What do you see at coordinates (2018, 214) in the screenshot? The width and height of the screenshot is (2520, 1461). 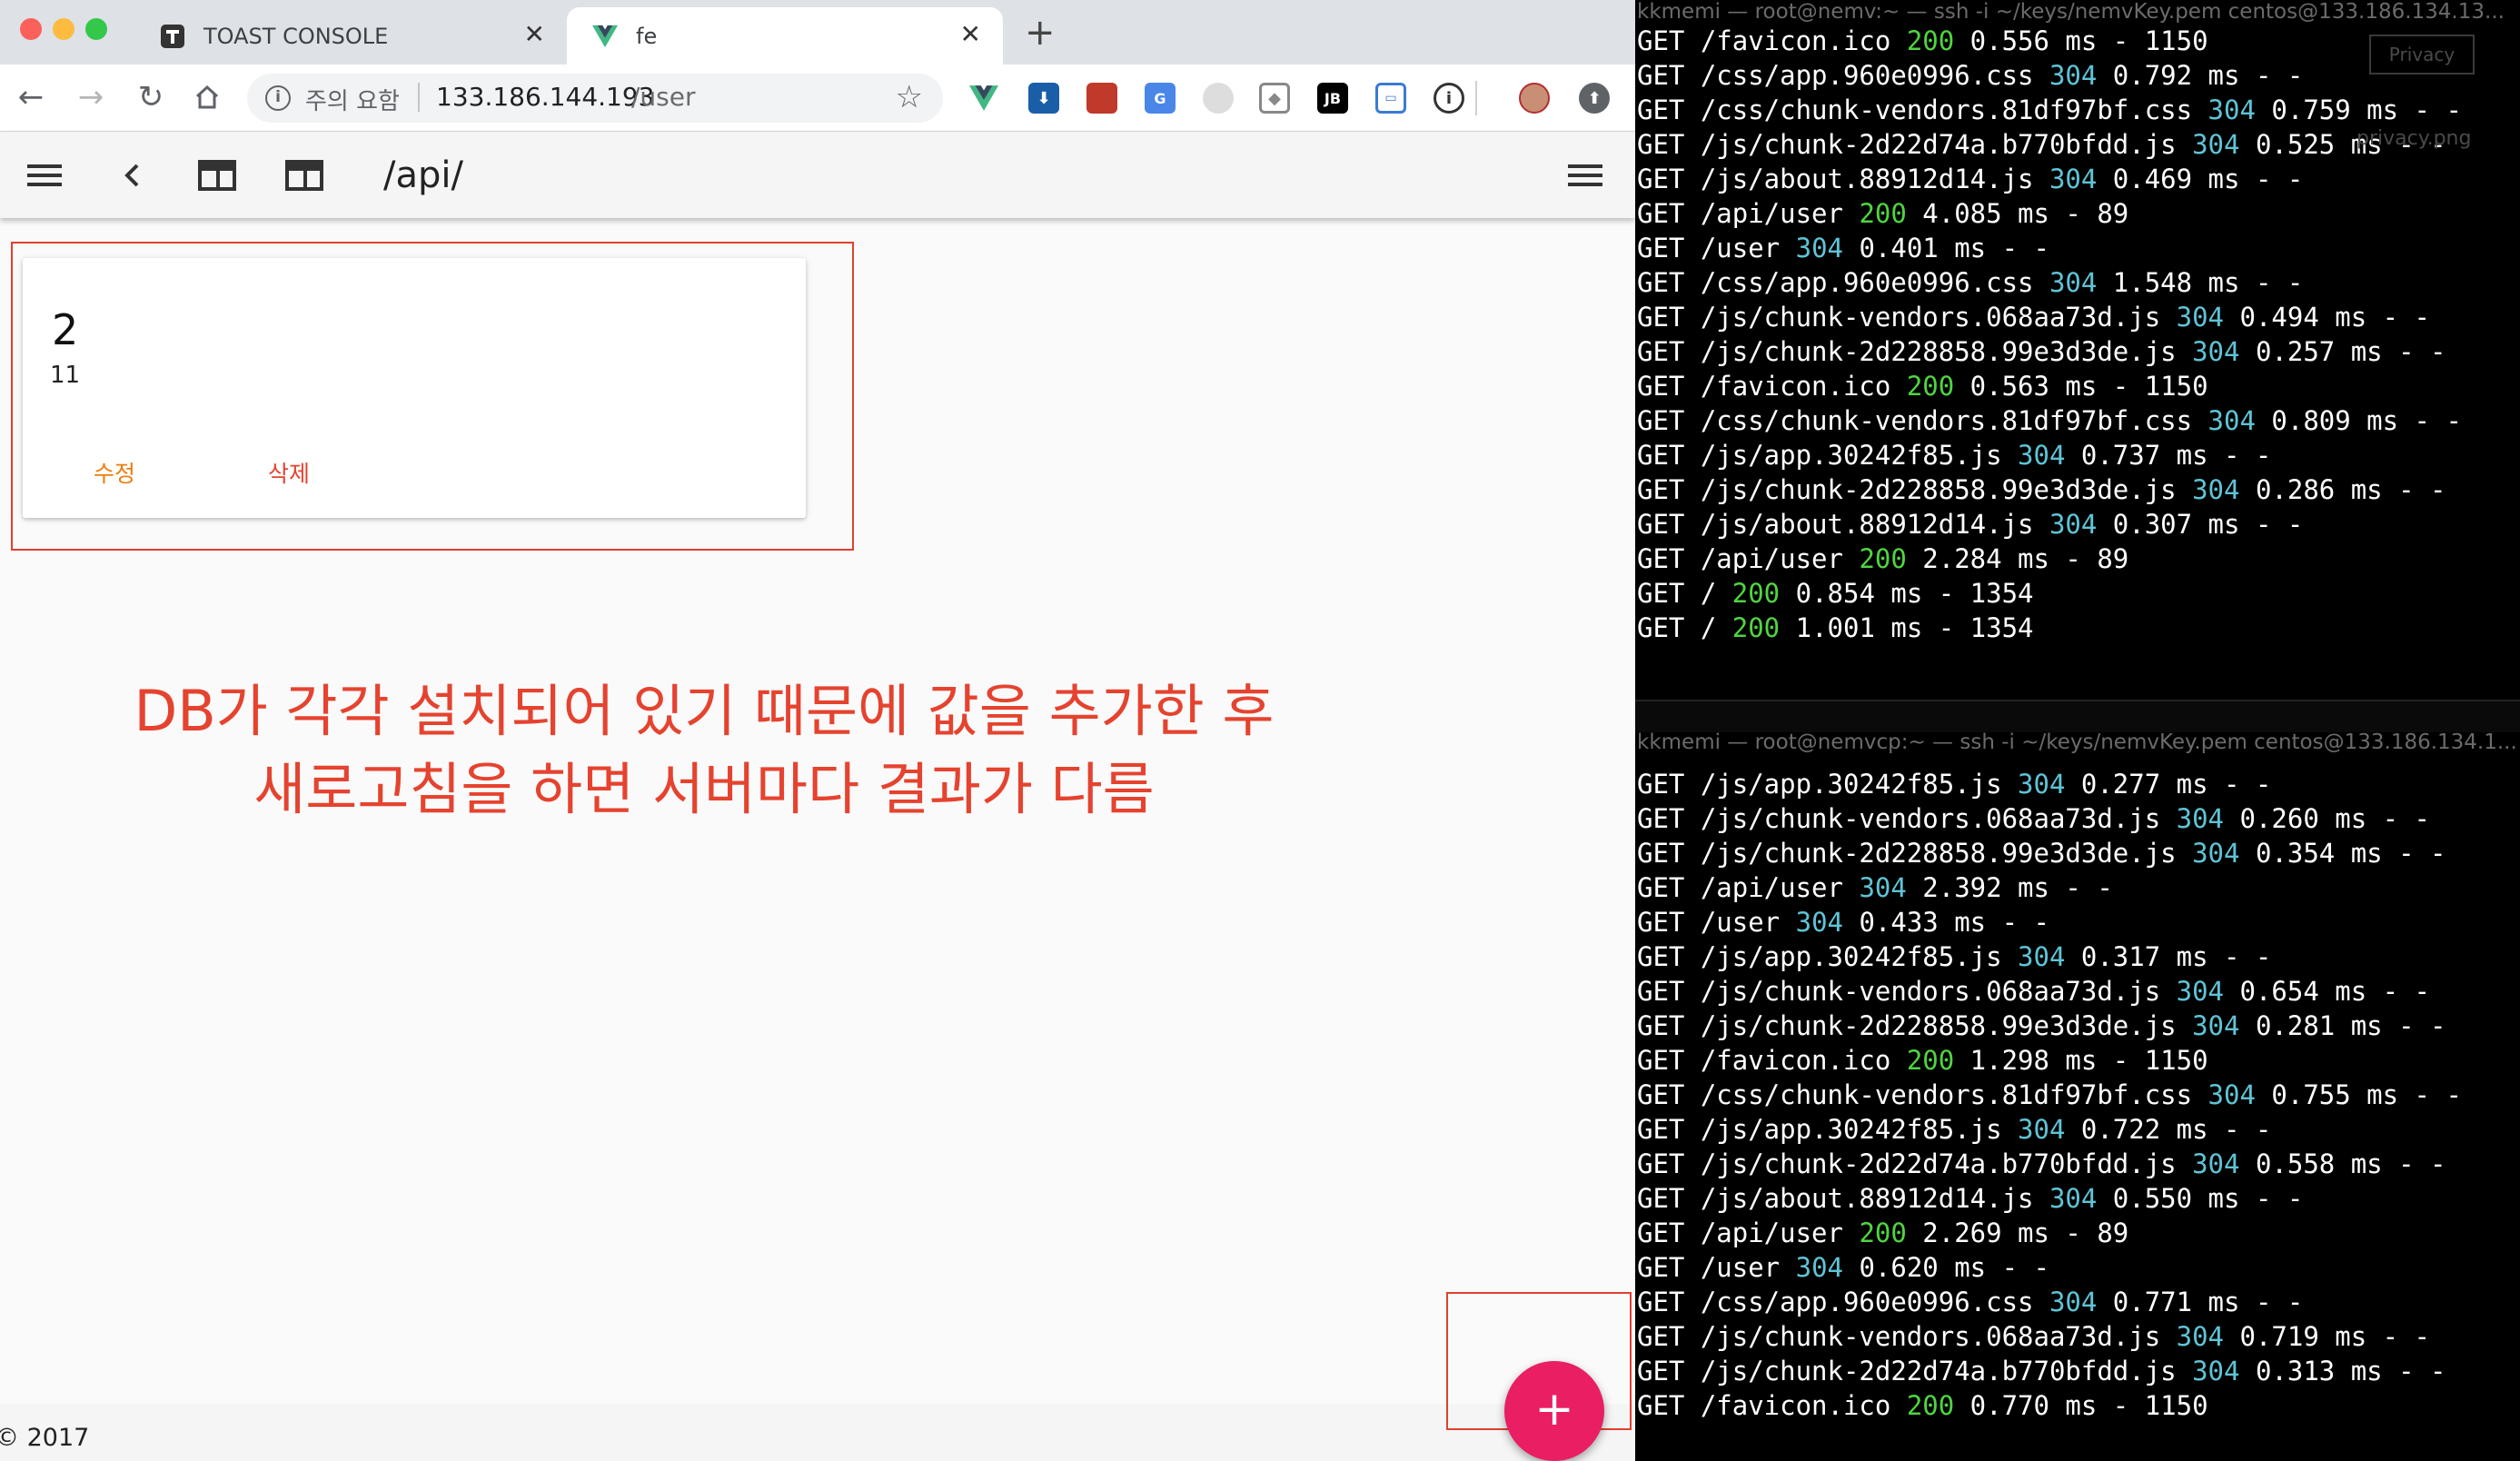 I see `log-timing: 4.085 ms - 89` at bounding box center [2018, 214].